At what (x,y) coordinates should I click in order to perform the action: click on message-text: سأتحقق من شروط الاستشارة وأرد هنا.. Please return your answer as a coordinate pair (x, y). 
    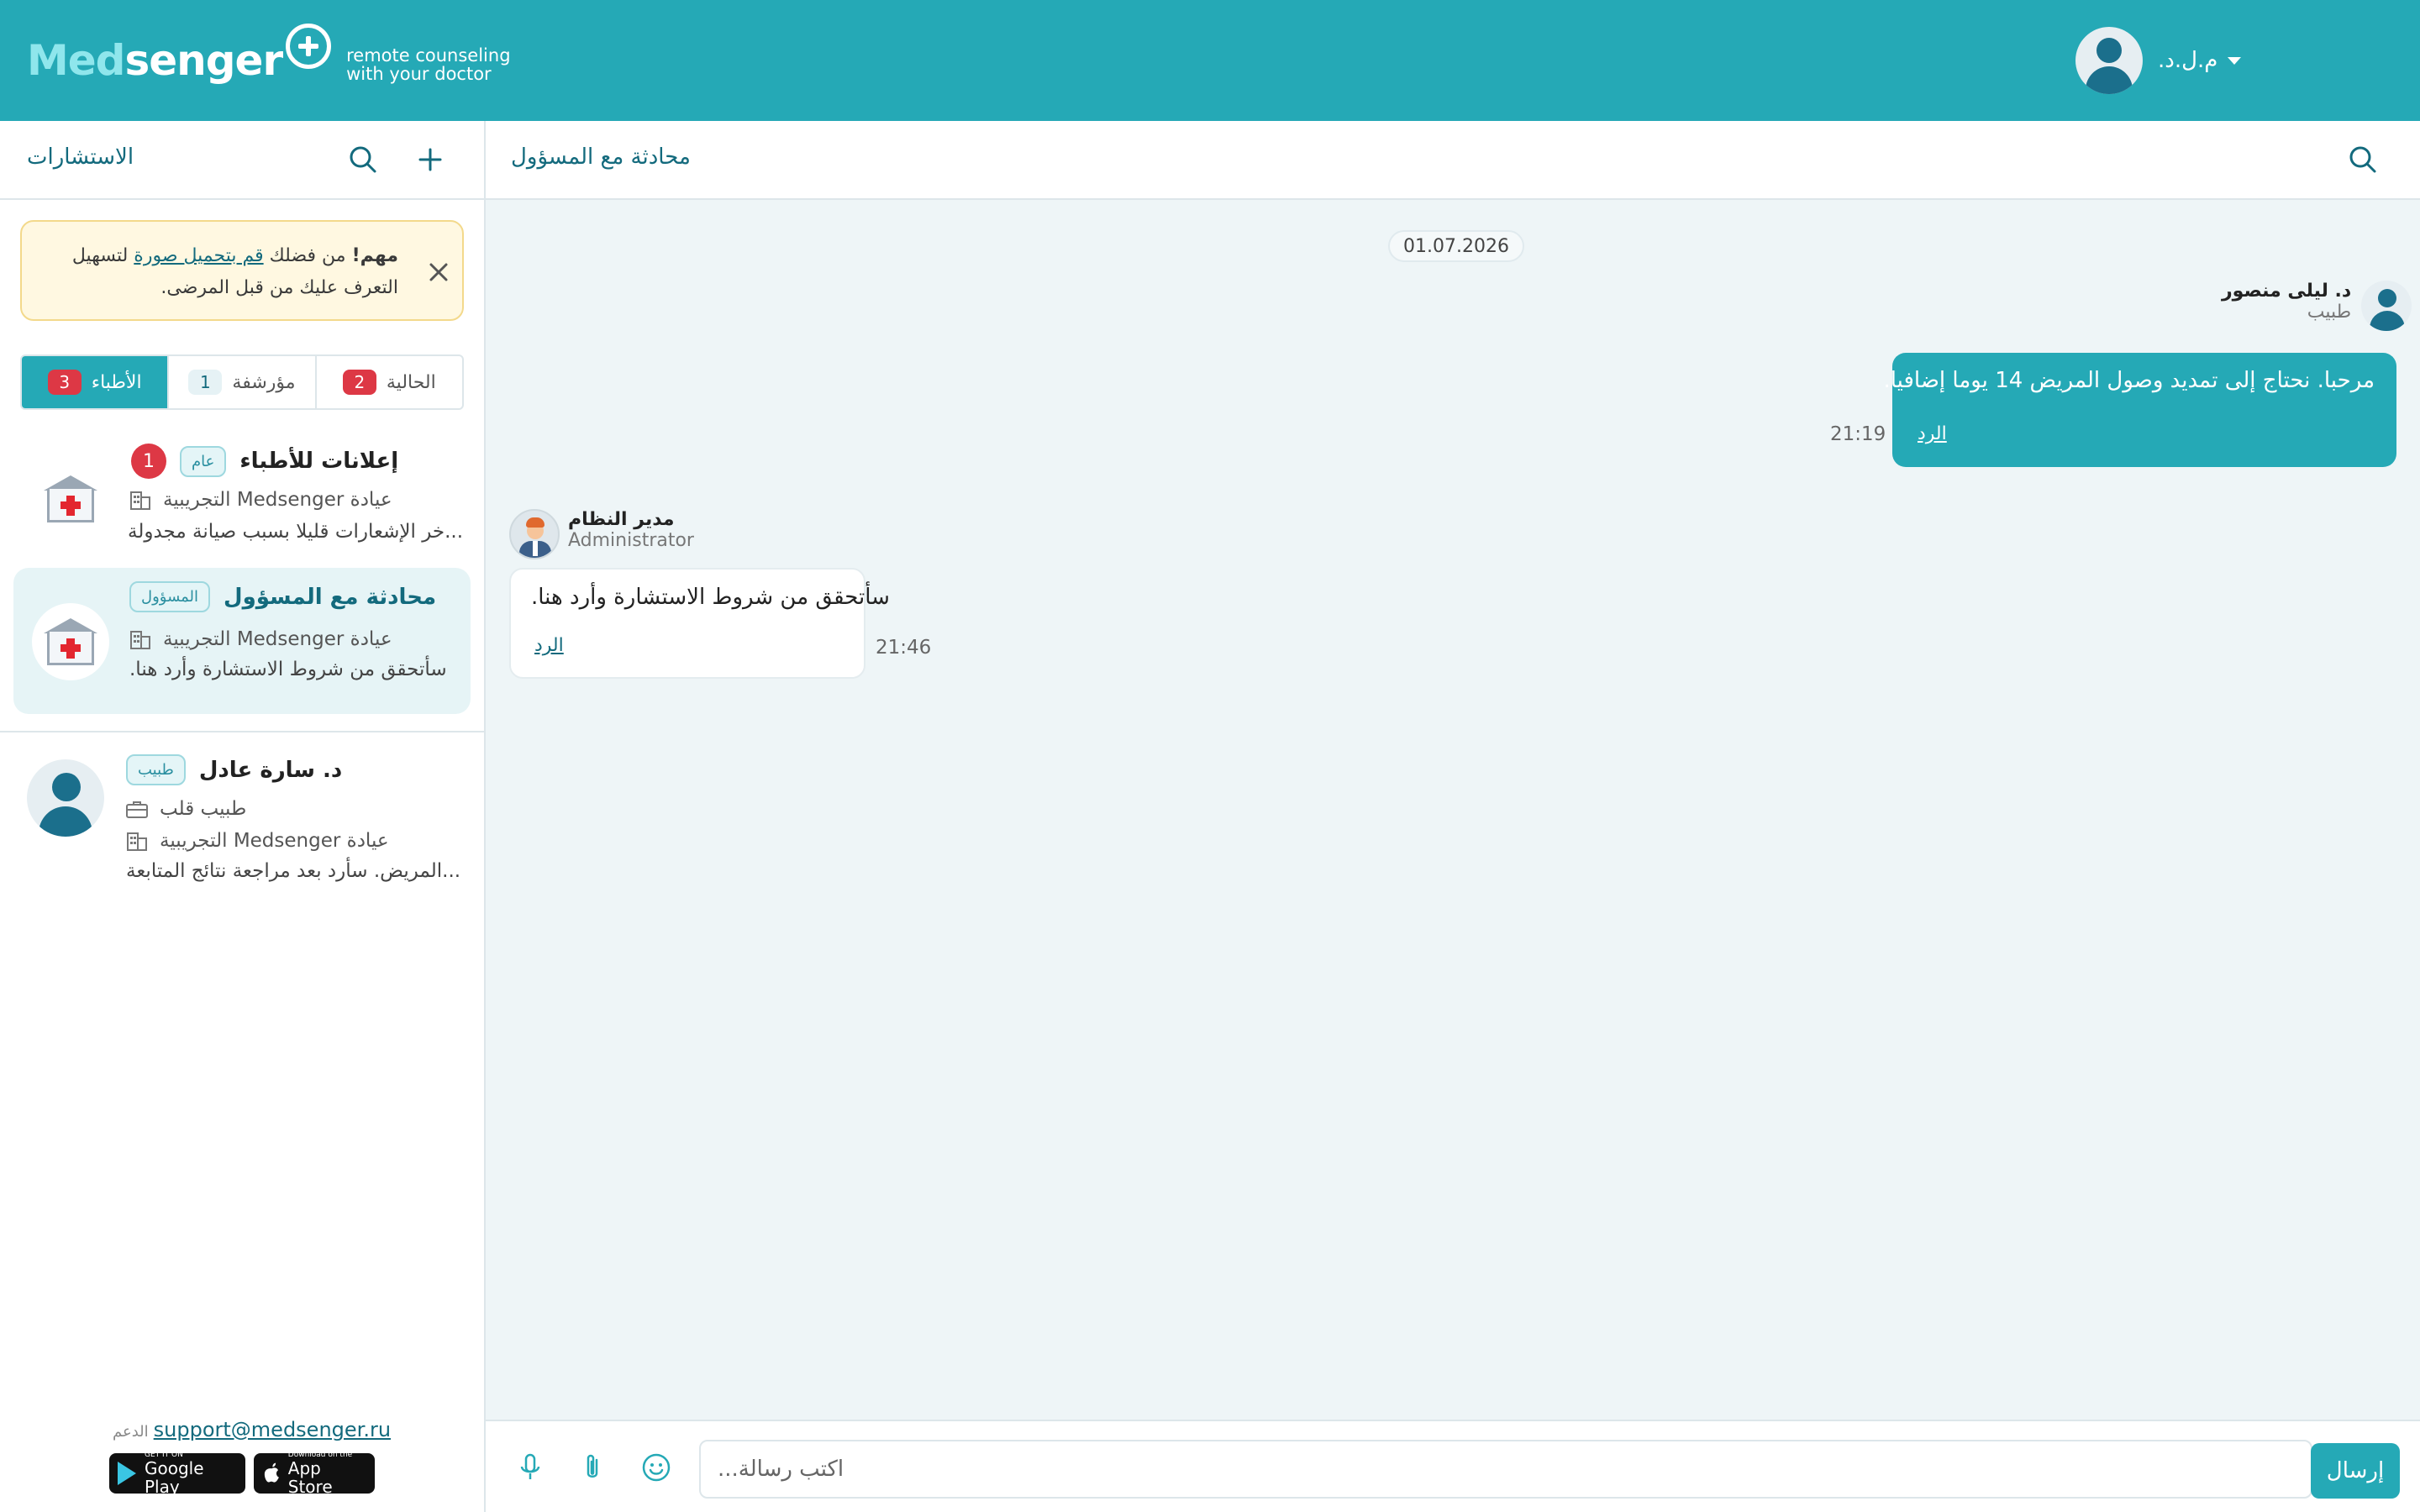
    Looking at the image, I should click on (710, 597).